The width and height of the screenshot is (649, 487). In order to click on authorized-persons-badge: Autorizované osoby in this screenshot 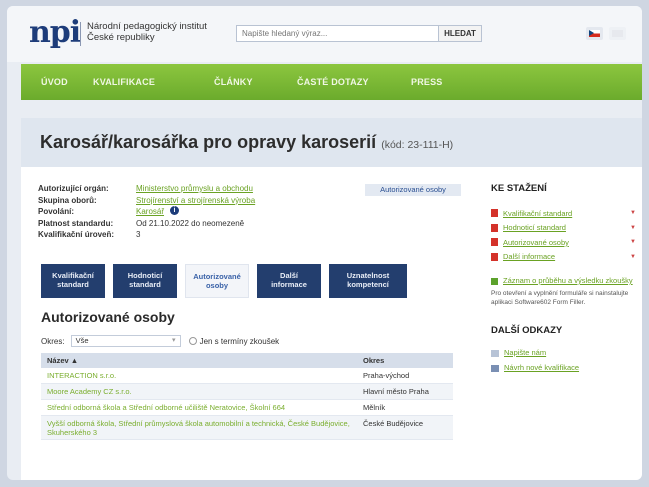, I will do `click(413, 190)`.